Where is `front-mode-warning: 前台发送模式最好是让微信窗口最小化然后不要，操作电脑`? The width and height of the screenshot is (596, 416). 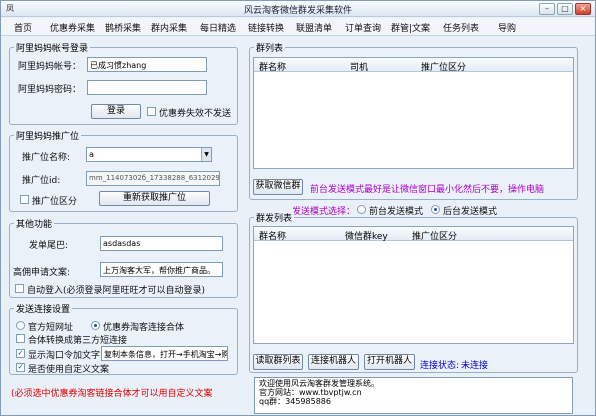
front-mode-warning: 前台发送模式最好是让微信窗口最小化然后不要，操作电脑 is located at coordinates (427, 190).